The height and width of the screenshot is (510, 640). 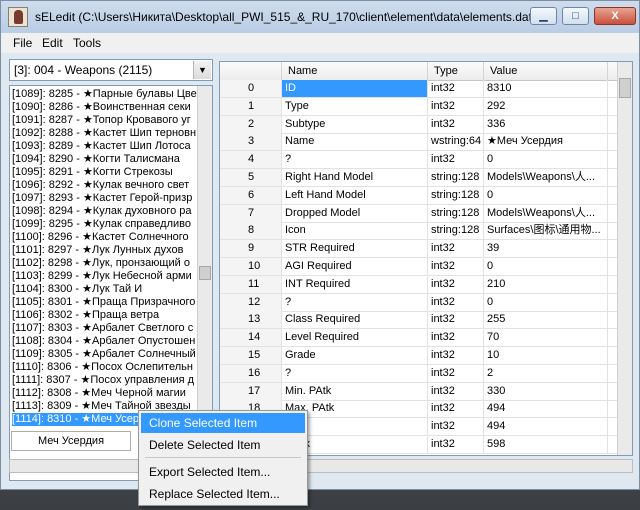 What do you see at coordinates (105, 354) in the screenshot?
I see `list-item: [1109]: 8305 - ★Арбалет Солнечный` at bounding box center [105, 354].